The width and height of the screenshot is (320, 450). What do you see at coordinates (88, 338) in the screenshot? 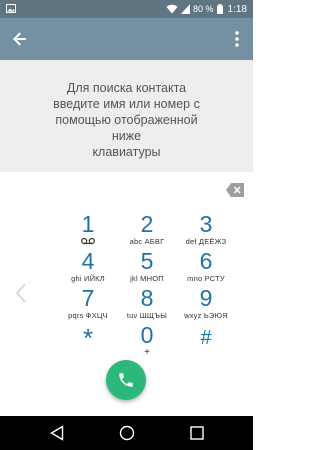
I see `dial-key-digit: *` at bounding box center [88, 338].